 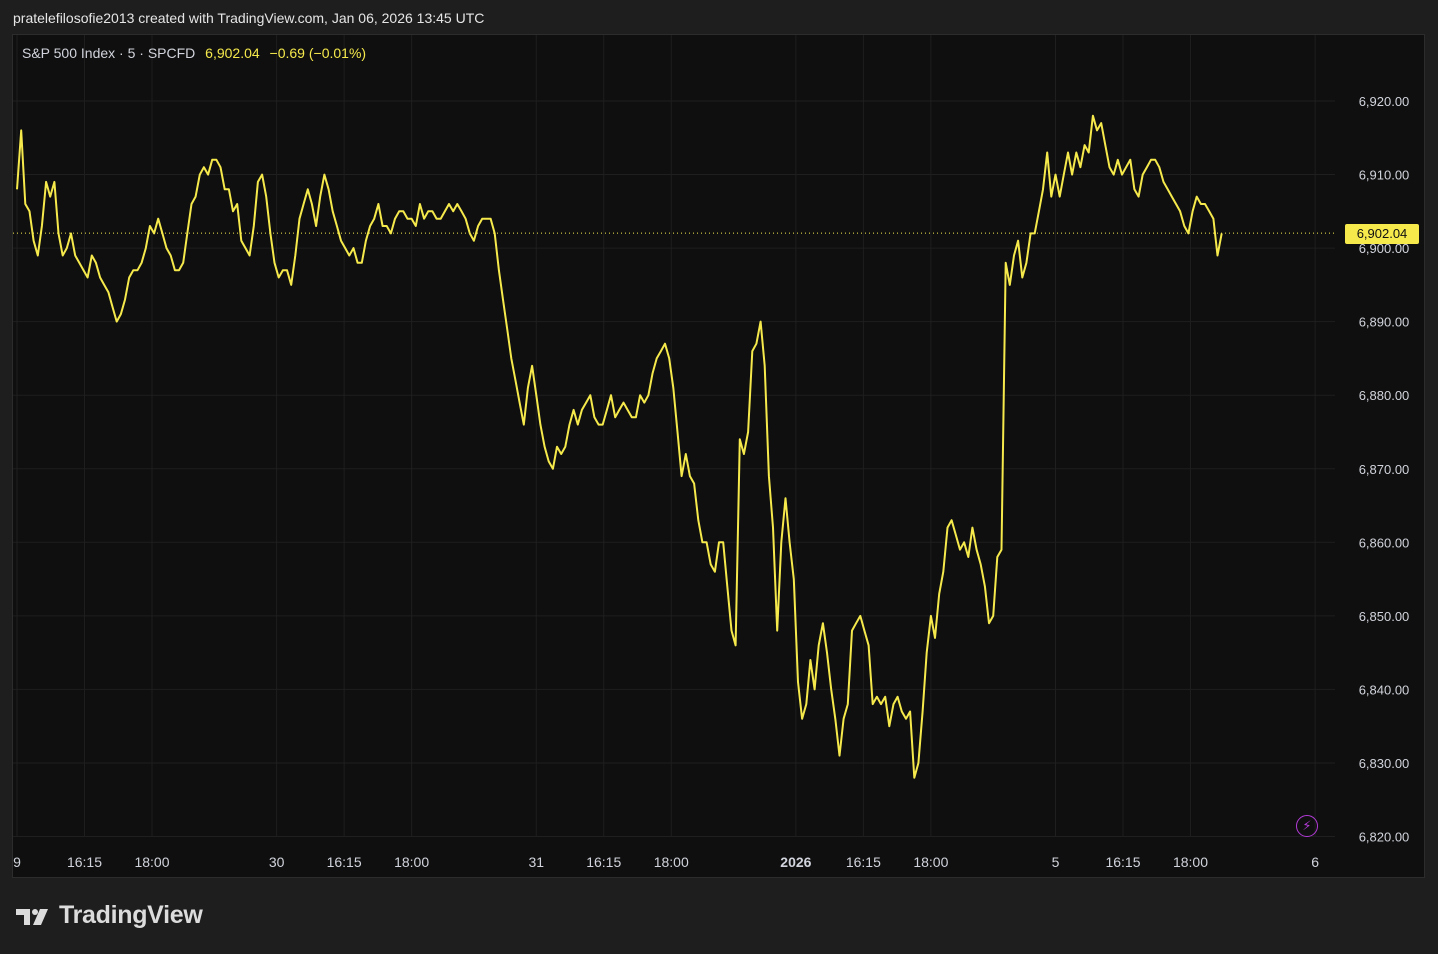 I want to click on y-tick-label: 6,860.00, so click(x=1384, y=542).